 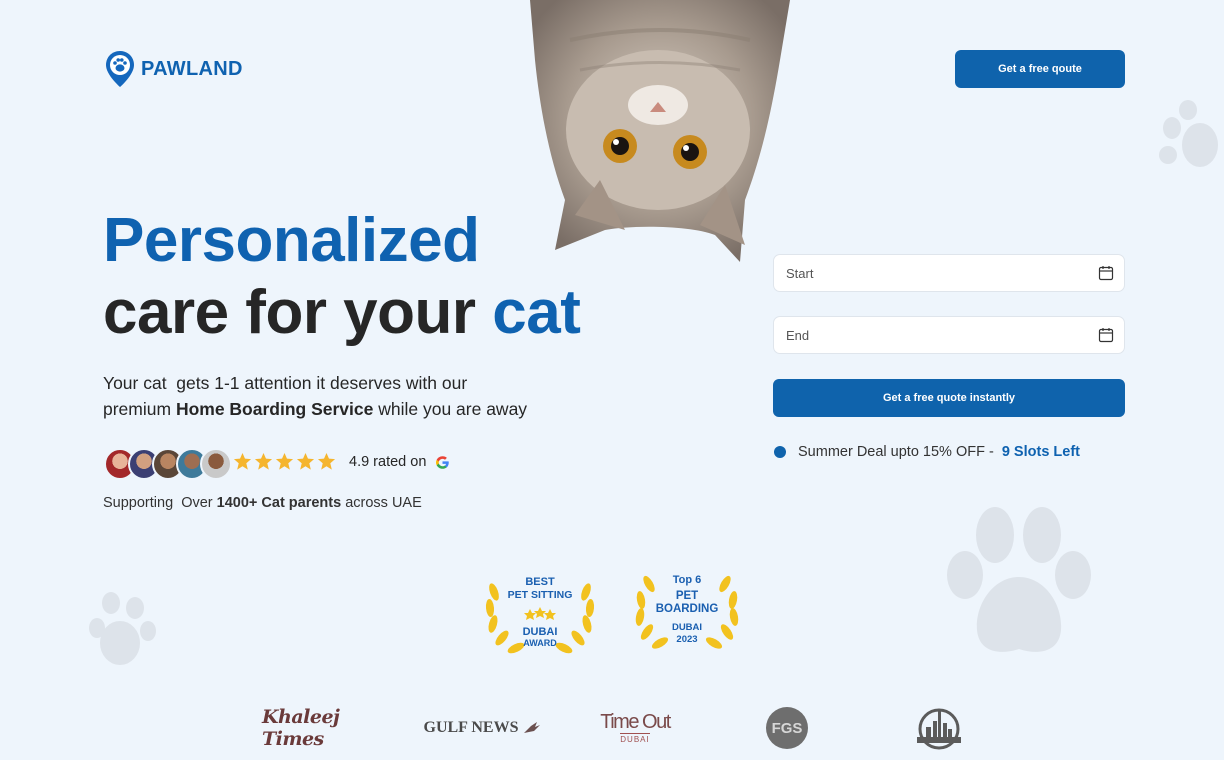 I want to click on deal-slots-left: 9 Slots Left, so click(x=1040, y=452).